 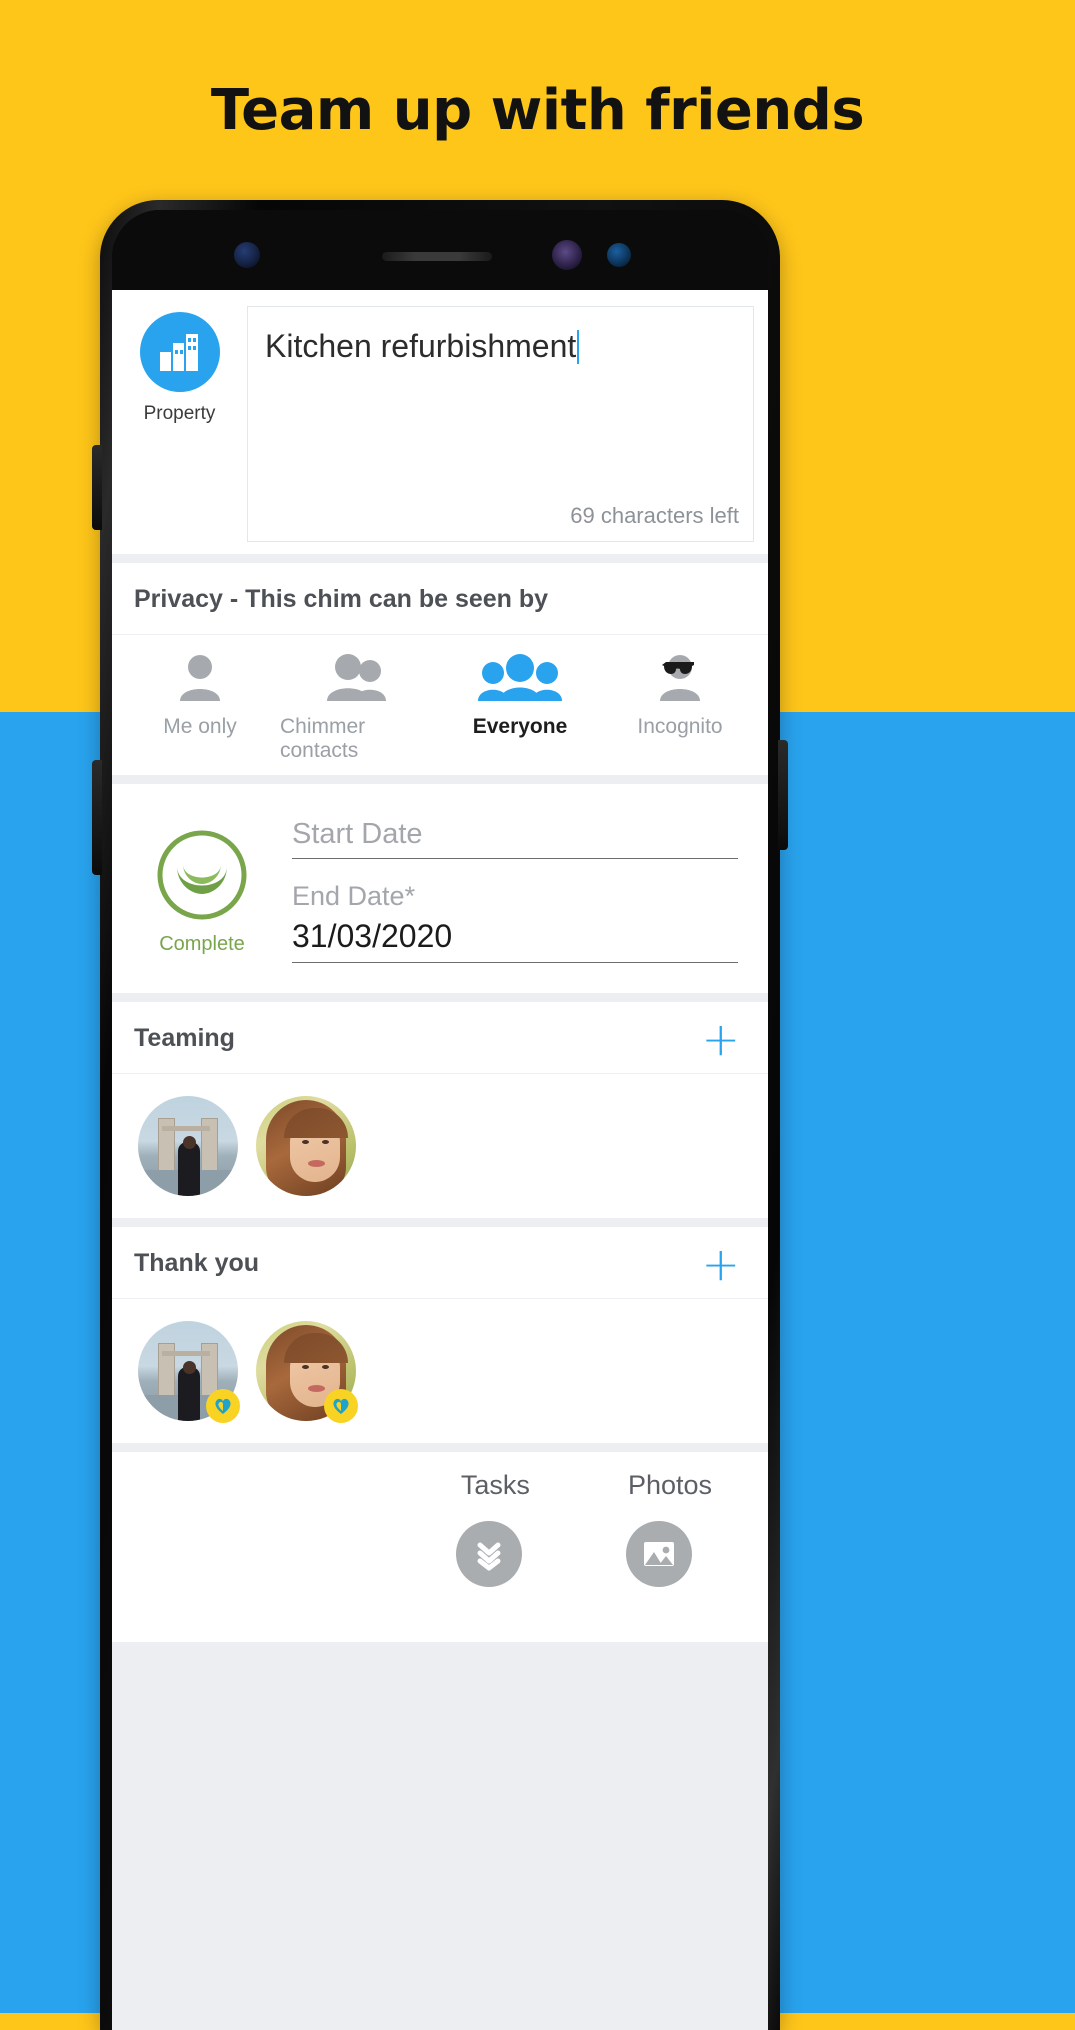 I want to click on characters-left-counter: 69 characters left, so click(x=654, y=515).